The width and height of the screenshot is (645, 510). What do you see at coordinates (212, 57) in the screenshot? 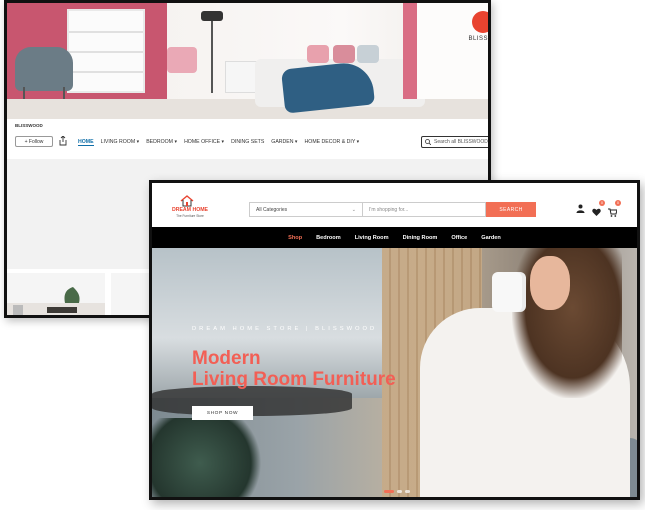
I see `lamp-pole` at bounding box center [212, 57].